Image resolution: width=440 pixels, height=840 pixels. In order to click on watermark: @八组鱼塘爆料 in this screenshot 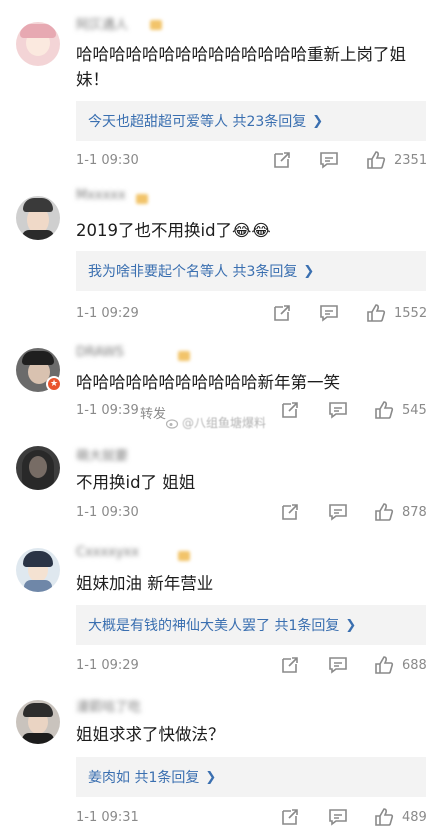, I will do `click(216, 422)`.